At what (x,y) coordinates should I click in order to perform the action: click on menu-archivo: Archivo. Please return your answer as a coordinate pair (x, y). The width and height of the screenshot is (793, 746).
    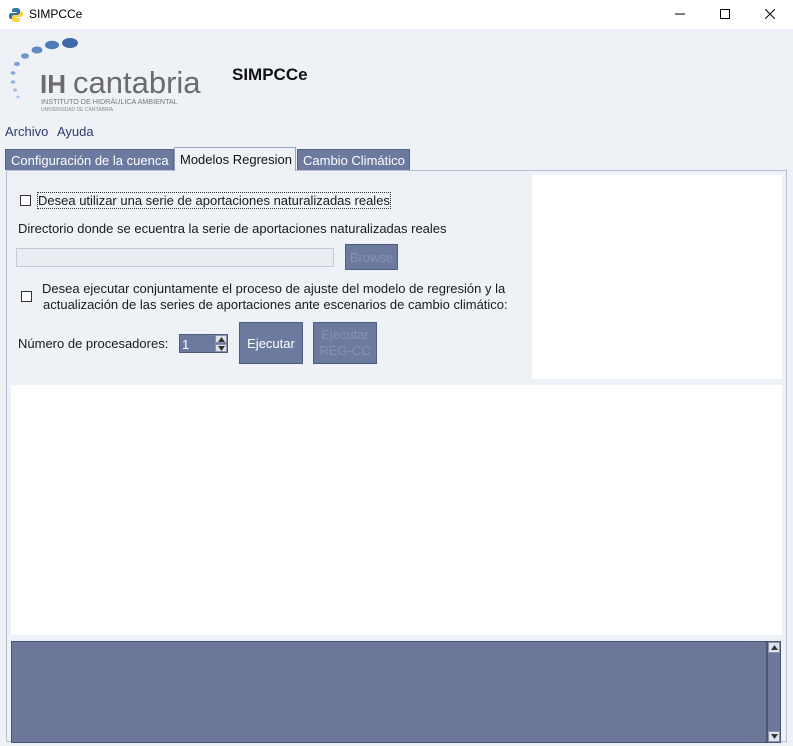
    Looking at the image, I should click on (26, 131).